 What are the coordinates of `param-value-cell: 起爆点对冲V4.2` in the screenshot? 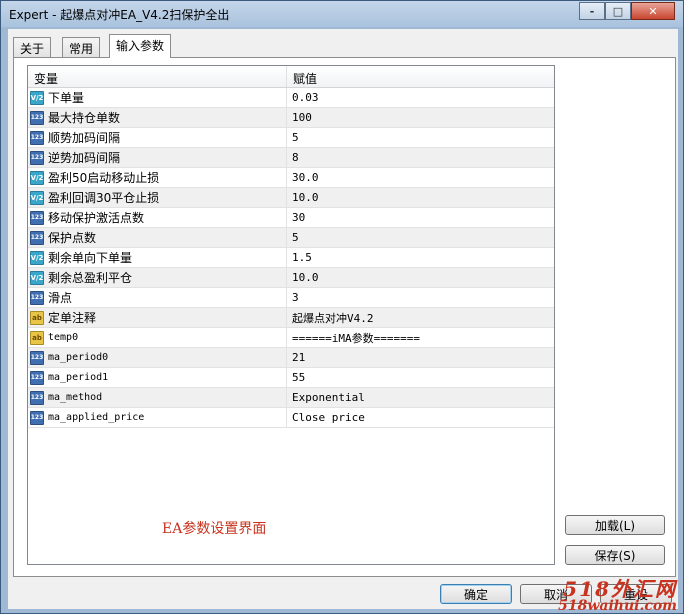 It's located at (420, 318).